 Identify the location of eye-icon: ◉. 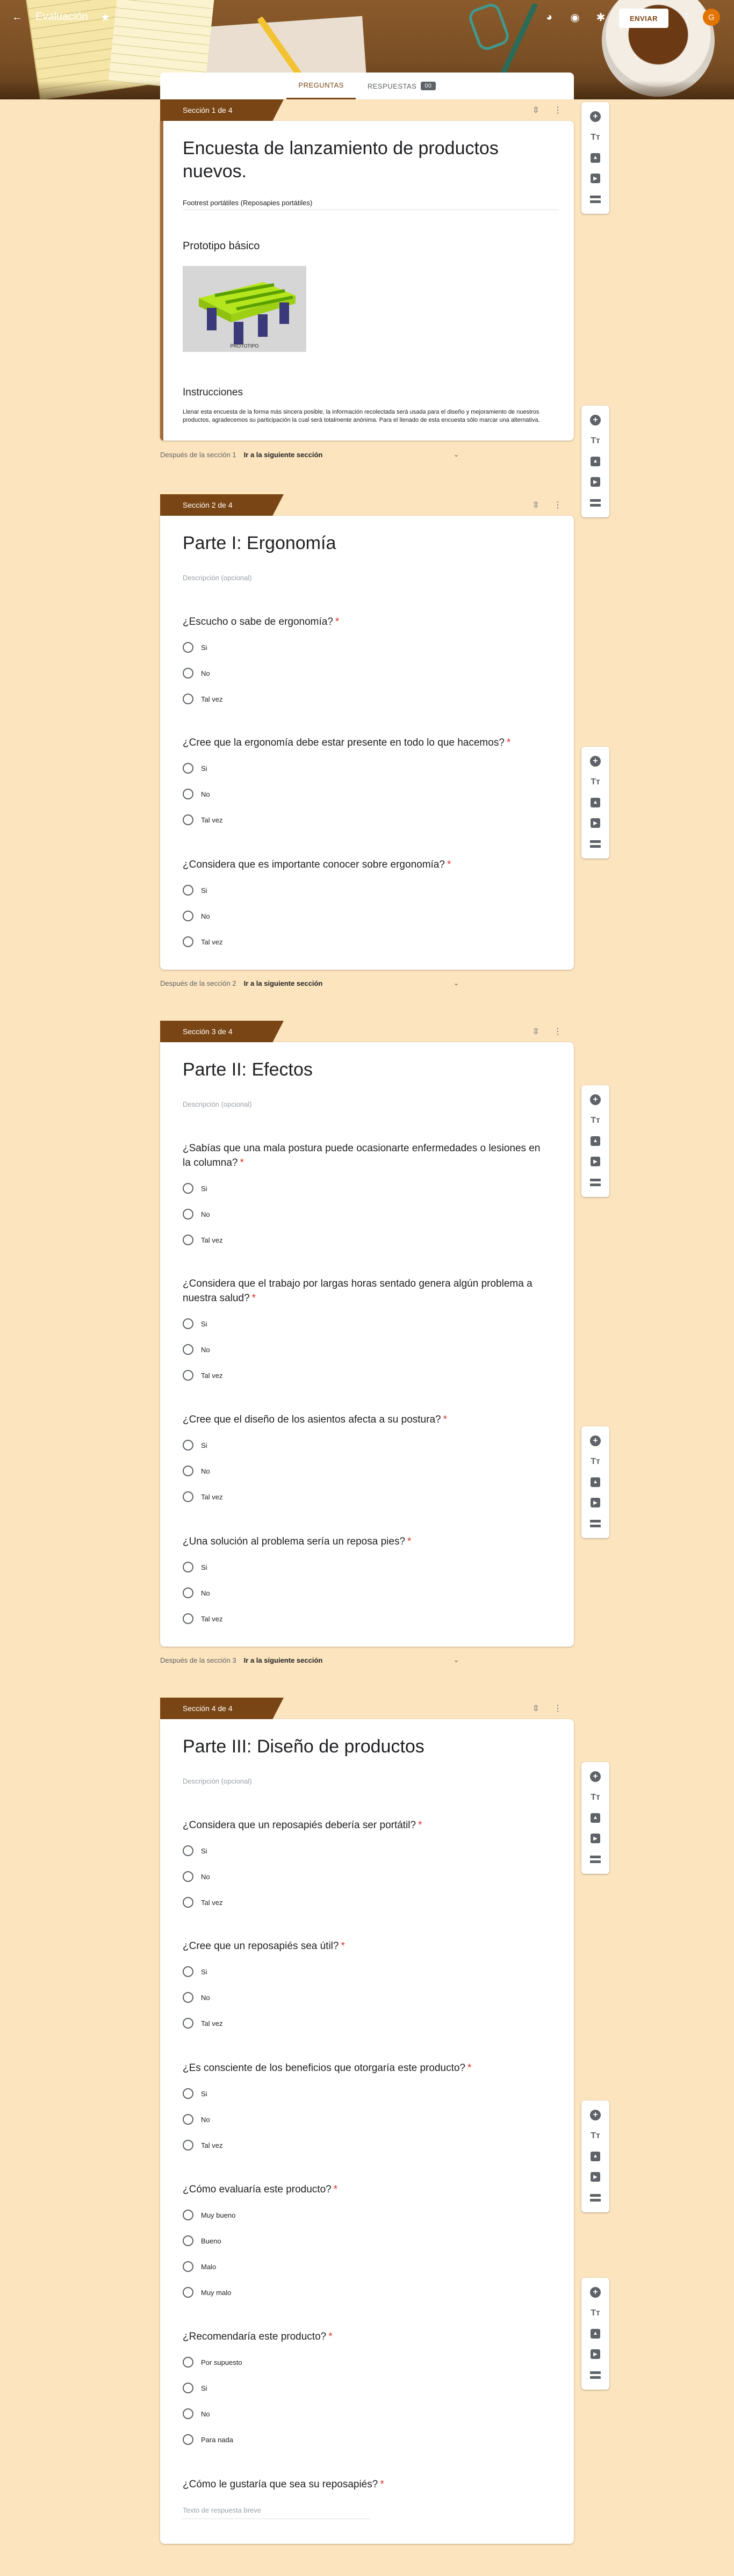
(575, 17).